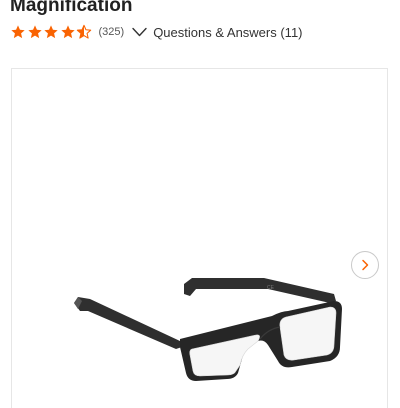 The image size is (400, 408). I want to click on product-title: Magnification, so click(71, 8).